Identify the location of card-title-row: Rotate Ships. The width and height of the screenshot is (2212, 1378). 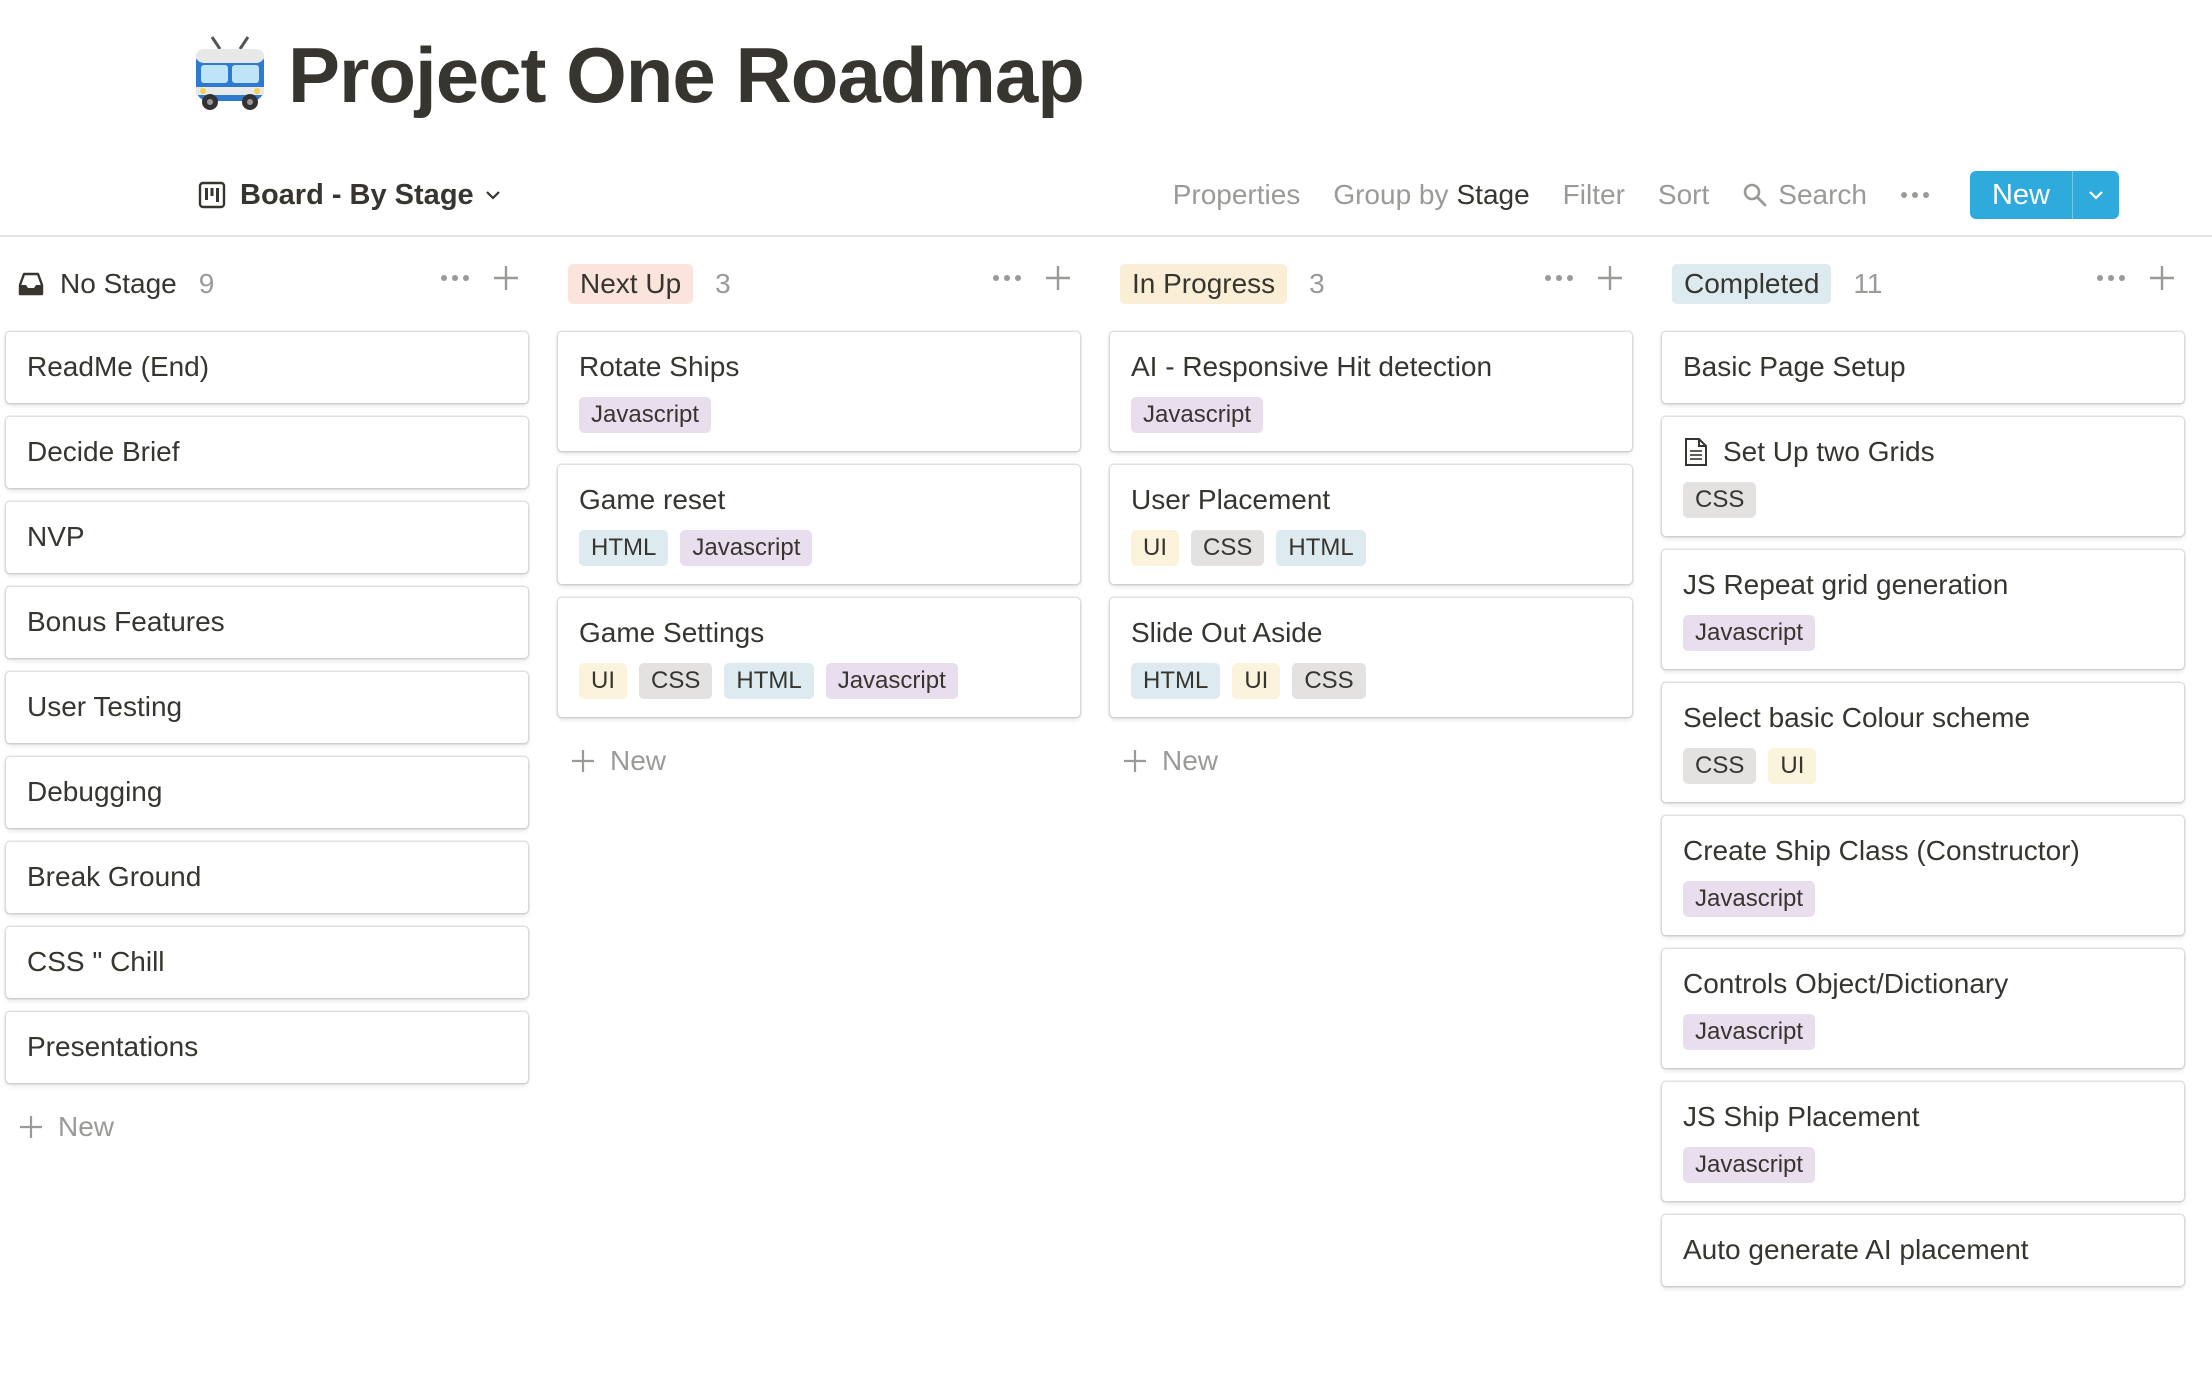
(819, 367).